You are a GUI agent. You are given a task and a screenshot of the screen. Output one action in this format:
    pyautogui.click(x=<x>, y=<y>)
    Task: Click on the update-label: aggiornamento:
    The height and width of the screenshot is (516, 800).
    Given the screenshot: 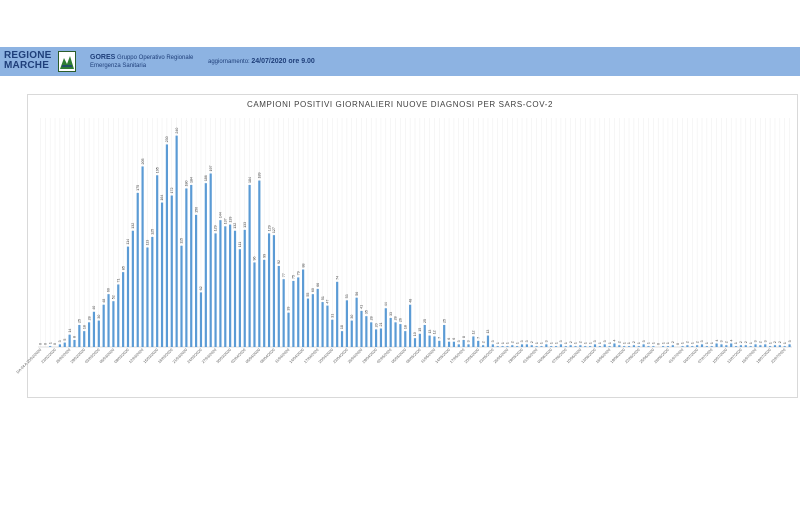 What is the action you would take?
    pyautogui.click(x=229, y=62)
    